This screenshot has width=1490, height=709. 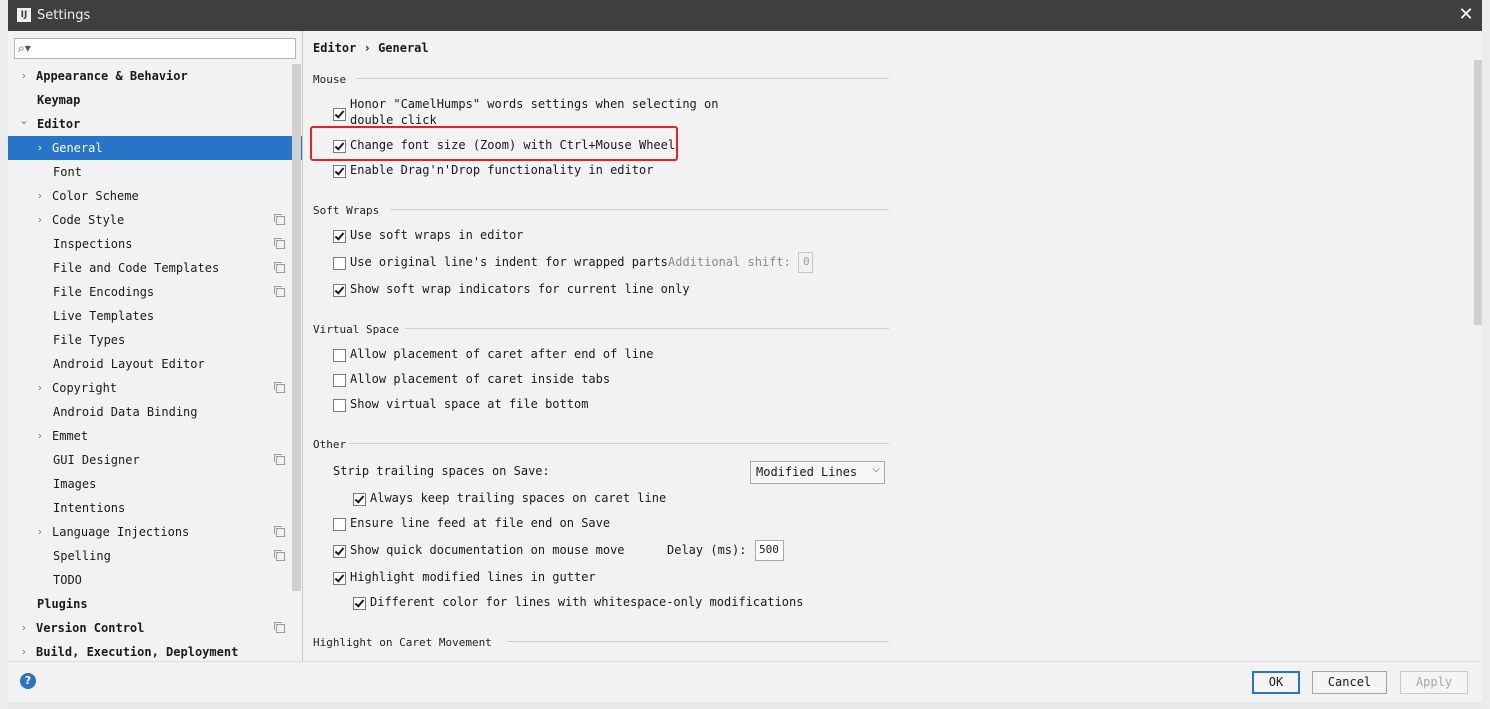 I want to click on caret-after-end-checkbox, so click(x=339, y=355).